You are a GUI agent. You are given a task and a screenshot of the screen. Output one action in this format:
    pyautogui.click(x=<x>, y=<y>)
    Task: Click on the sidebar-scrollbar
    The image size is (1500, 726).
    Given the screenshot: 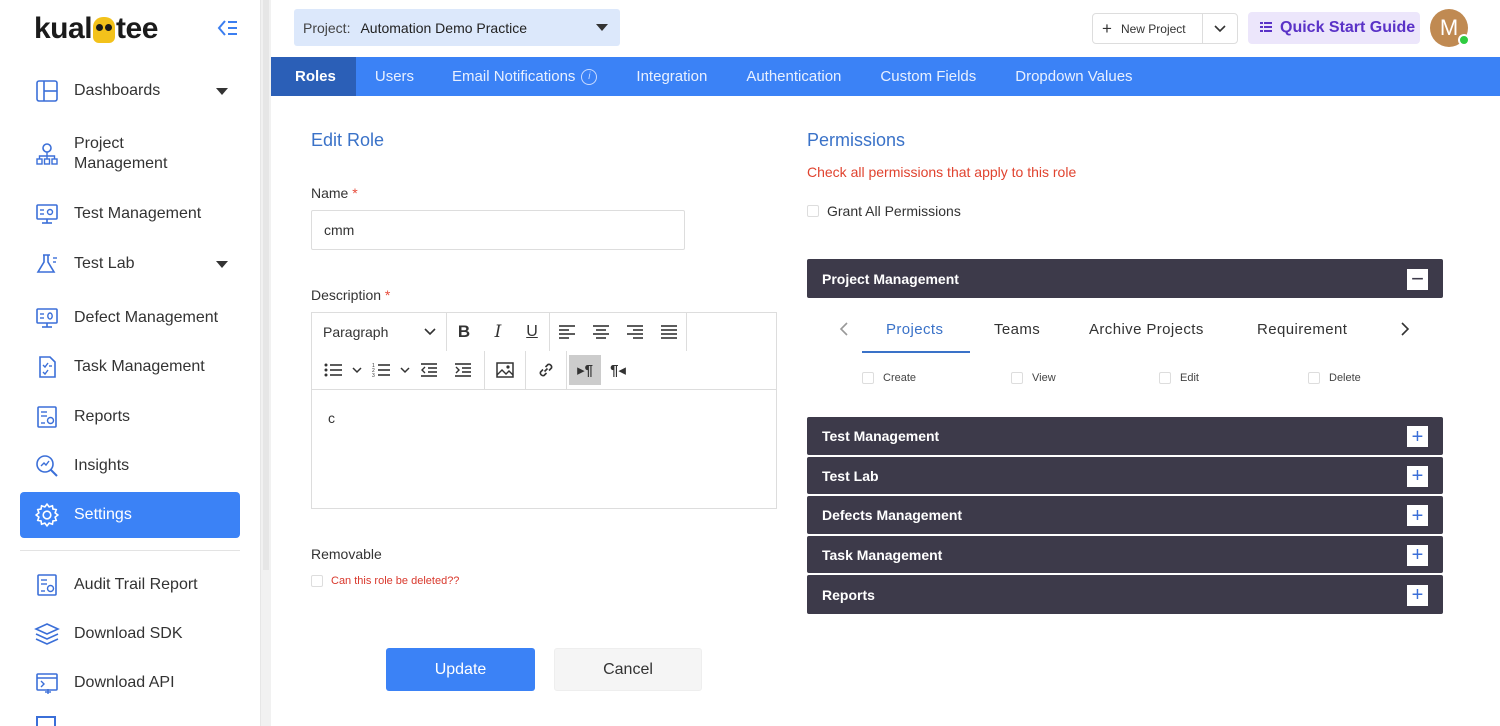 What is the action you would take?
    pyautogui.click(x=265, y=363)
    